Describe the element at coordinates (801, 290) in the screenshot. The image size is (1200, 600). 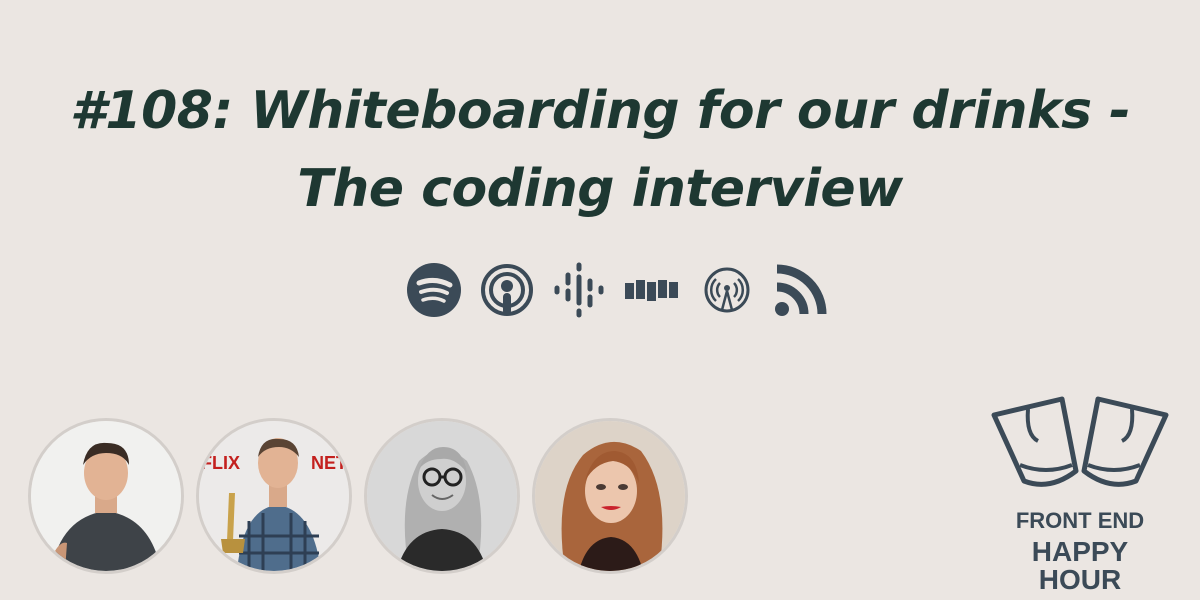
I see `rss-icon` at that location.